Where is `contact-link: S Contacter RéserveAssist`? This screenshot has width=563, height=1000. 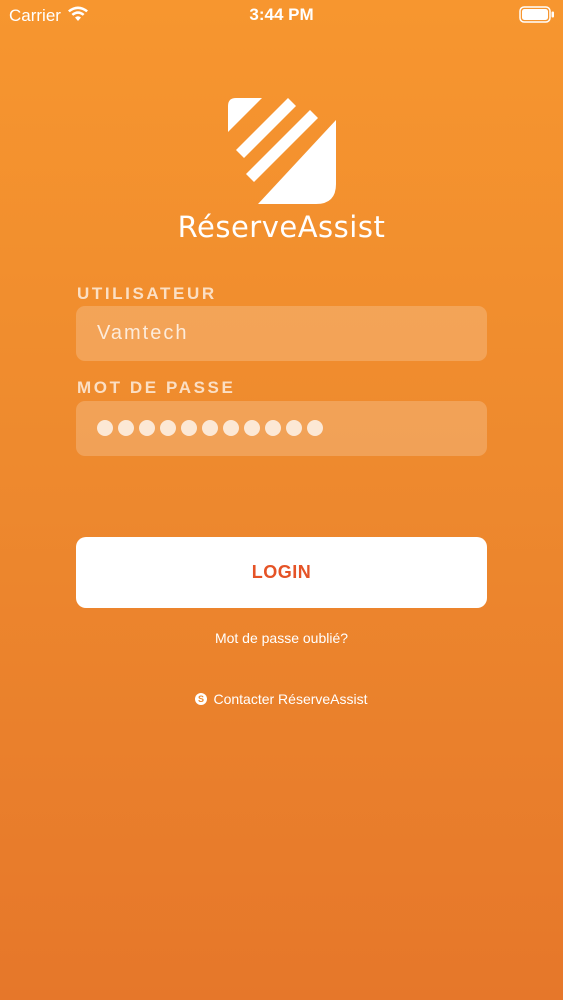 contact-link: S Contacter RéserveAssist is located at coordinates (281, 699).